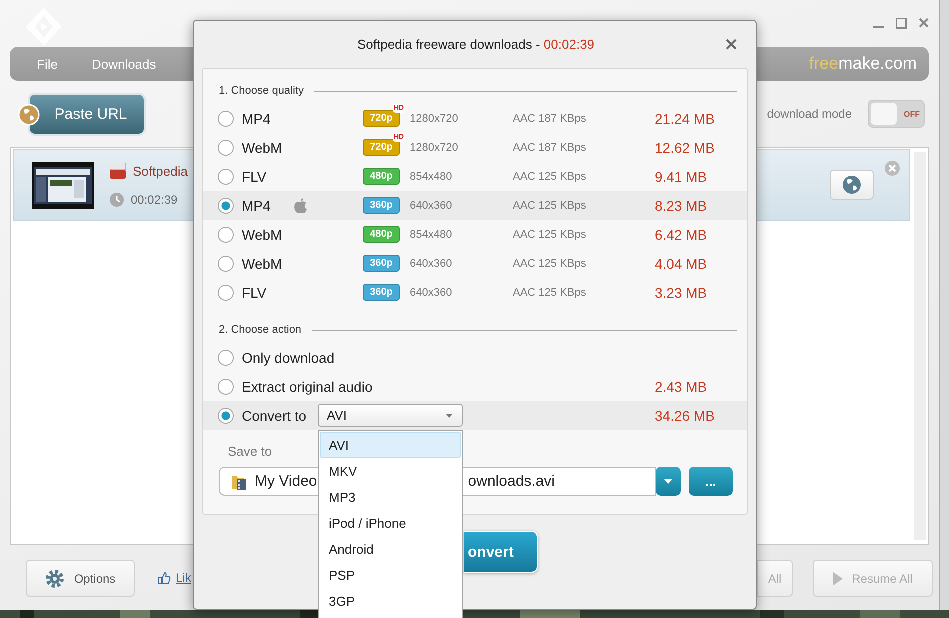 Image resolution: width=949 pixels, height=618 pixels. I want to click on quality-option: FLV 480p 854x480 AAC 125 KBps 9.41 MB, so click(475, 176).